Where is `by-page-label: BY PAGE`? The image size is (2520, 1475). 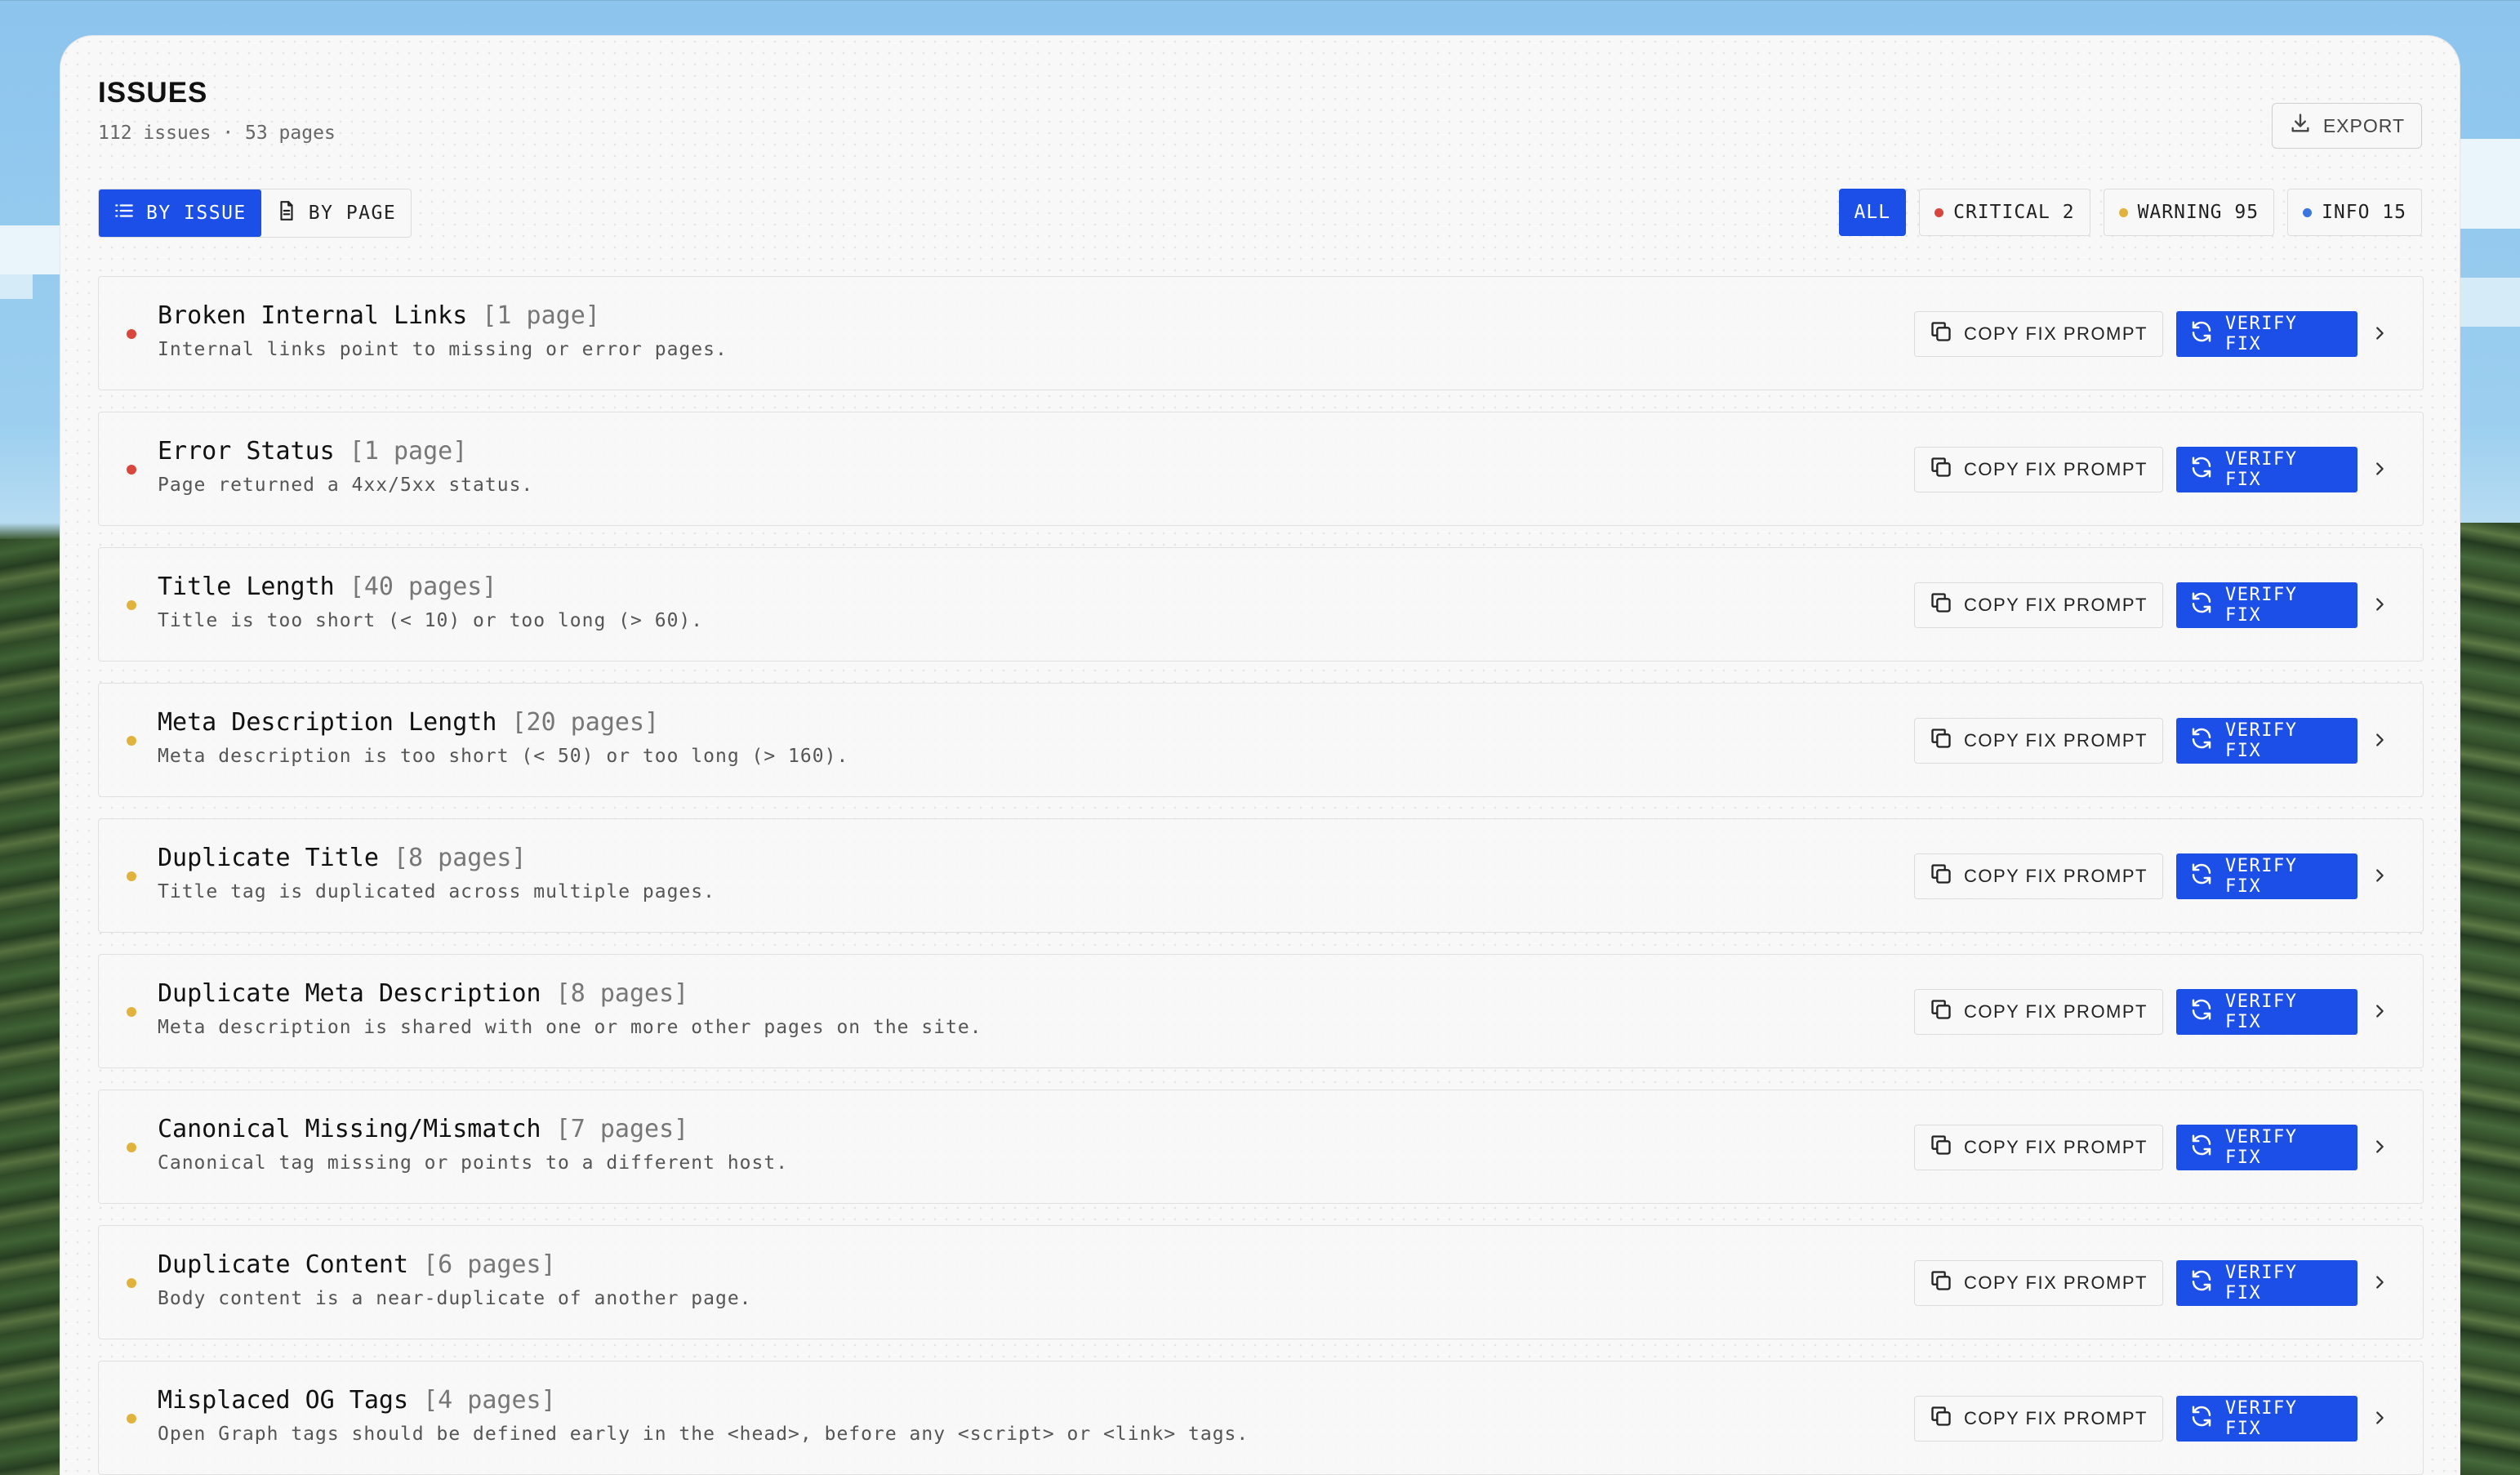
by-page-label: BY PAGE is located at coordinates (352, 214).